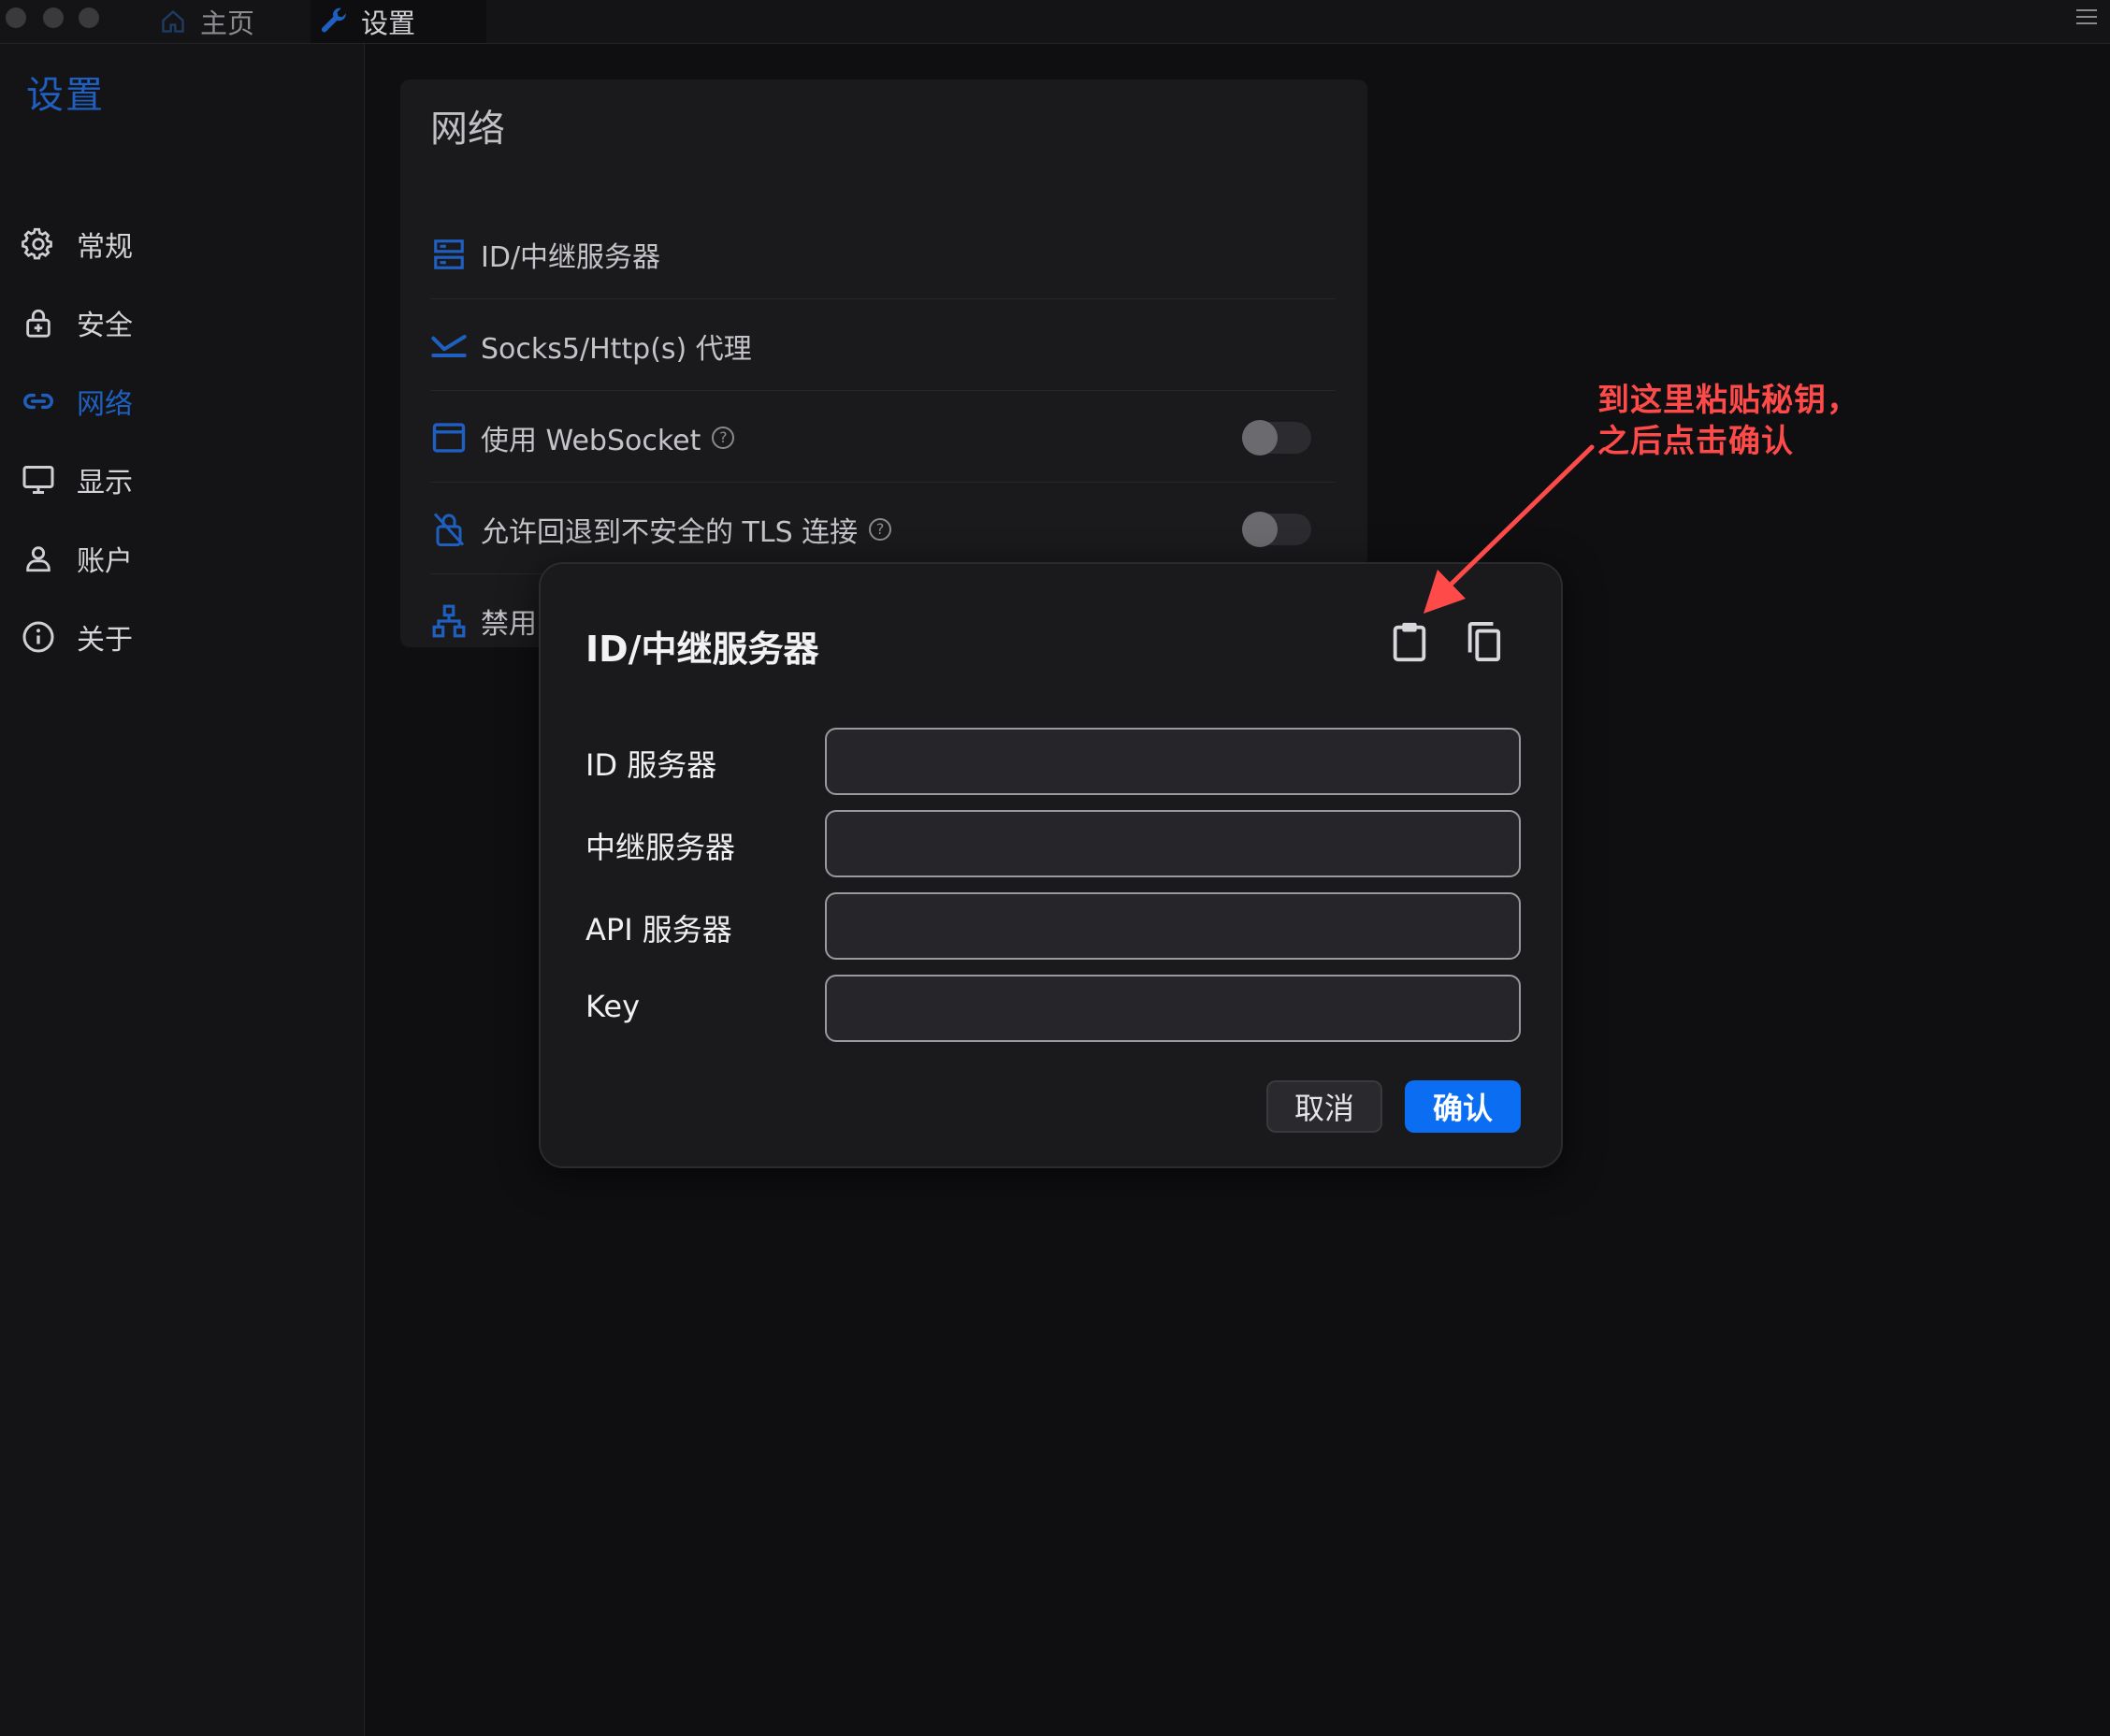  I want to click on sidebar-item-label: 网络, so click(105, 404).